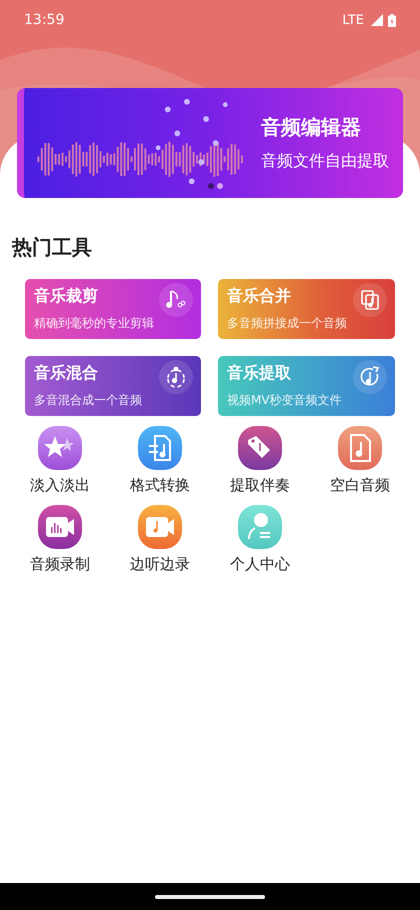 This screenshot has width=420, height=910. I want to click on tool-item: 个人中心, so click(260, 539).